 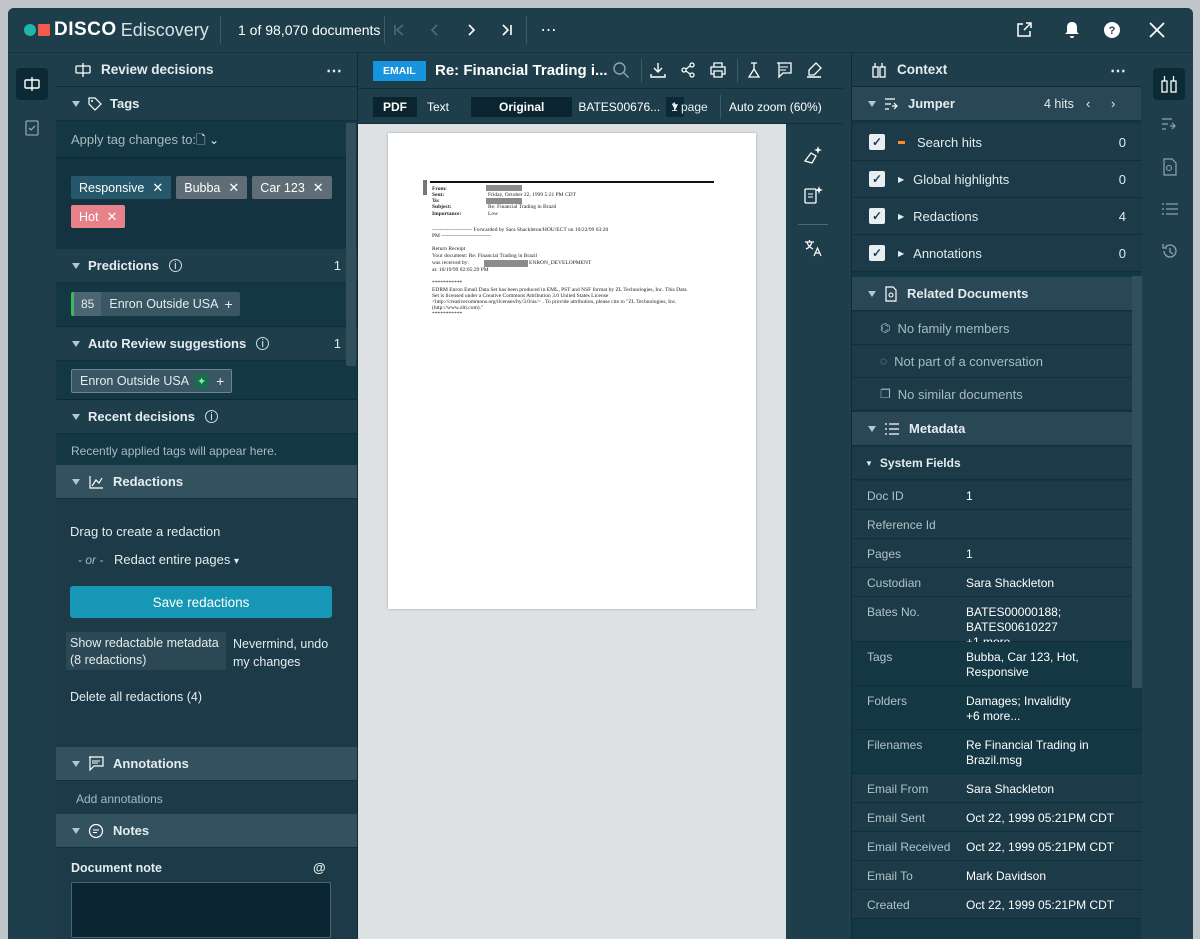 I want to click on zoom-selector: Auto zoom (60%), so click(x=775, y=107).